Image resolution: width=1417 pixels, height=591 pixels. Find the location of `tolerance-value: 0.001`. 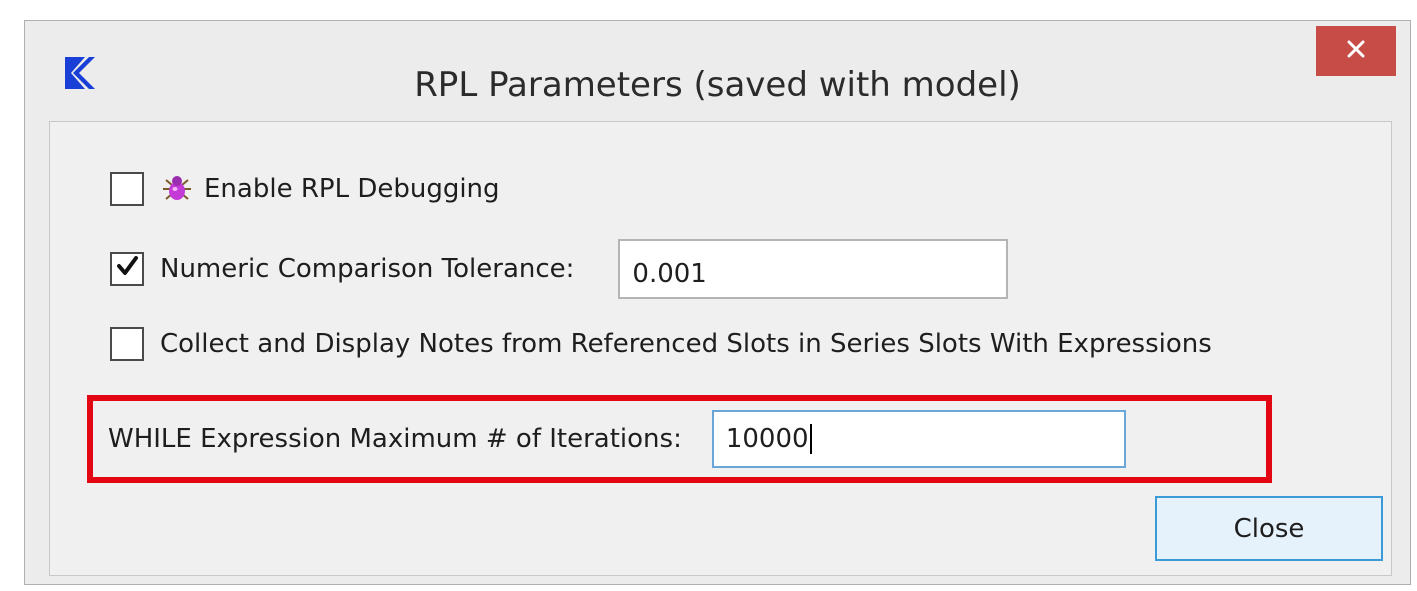

tolerance-value: 0.001 is located at coordinates (669, 274).